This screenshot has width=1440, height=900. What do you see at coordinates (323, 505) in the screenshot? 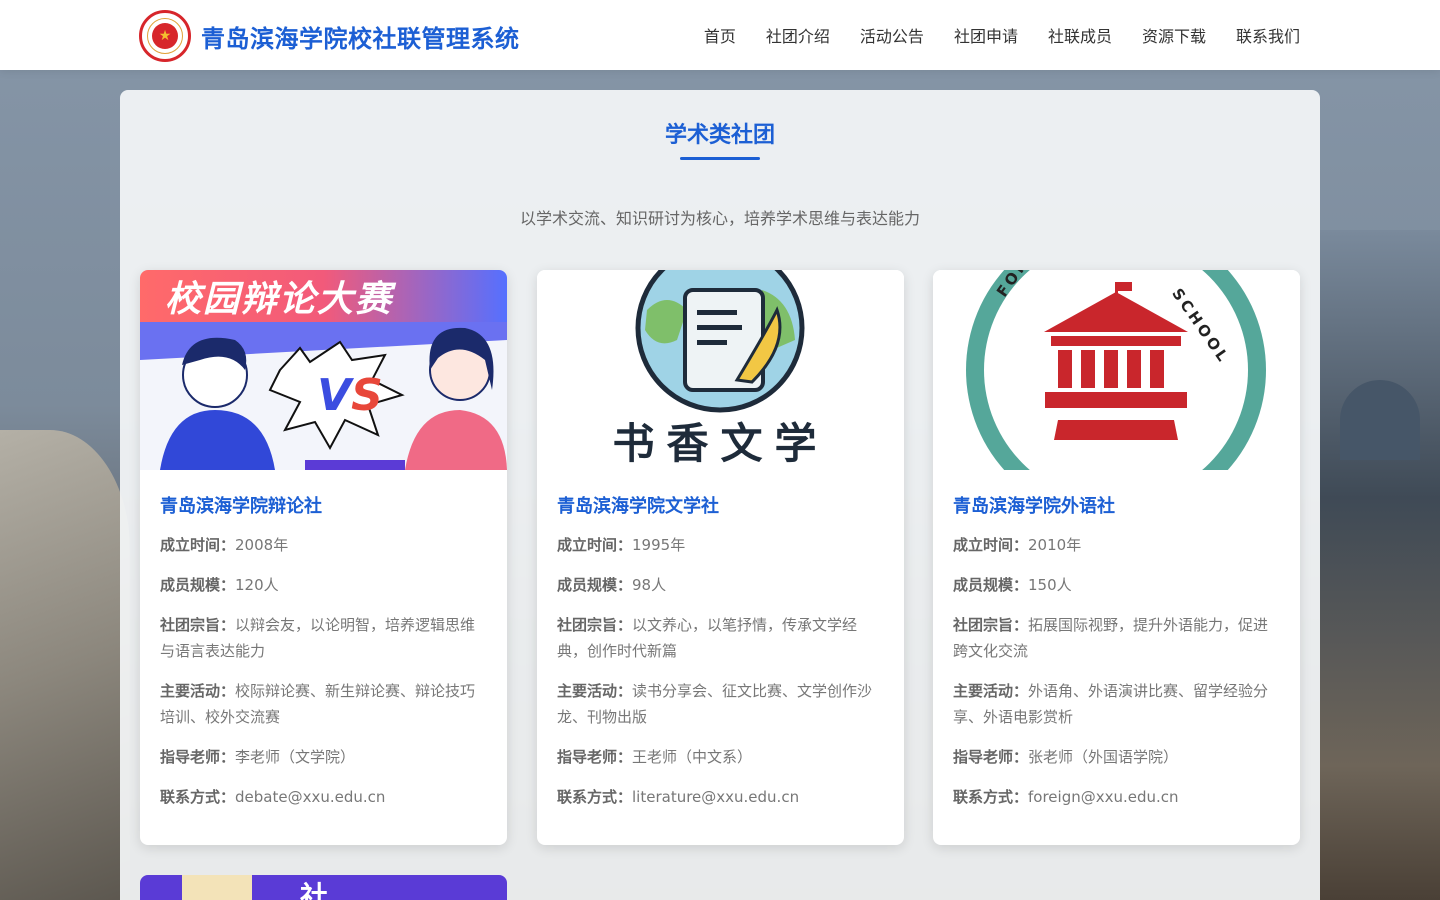
I see `club-name: 青岛滨海学院辩论社` at bounding box center [323, 505].